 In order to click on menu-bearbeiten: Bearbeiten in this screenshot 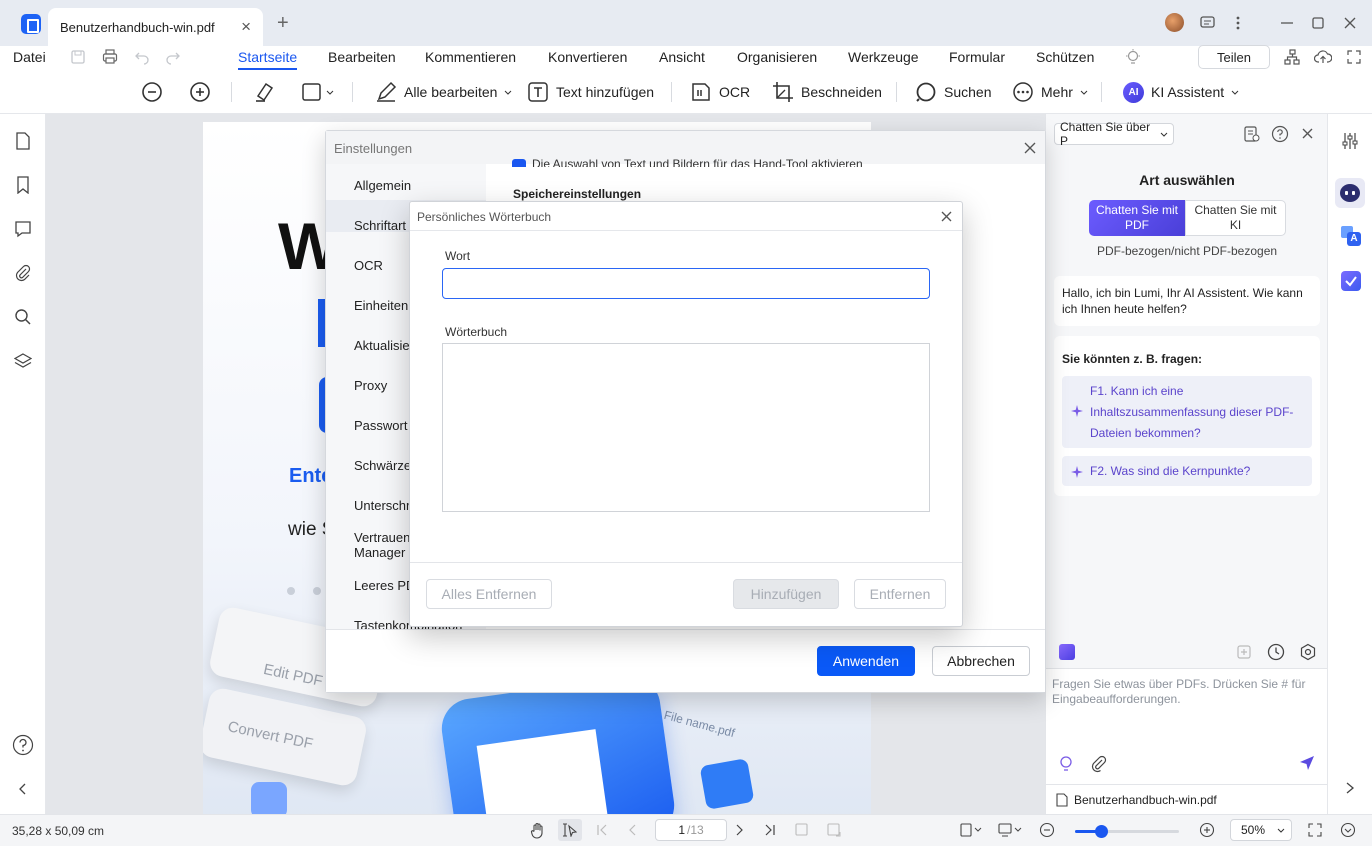, I will do `click(362, 57)`.